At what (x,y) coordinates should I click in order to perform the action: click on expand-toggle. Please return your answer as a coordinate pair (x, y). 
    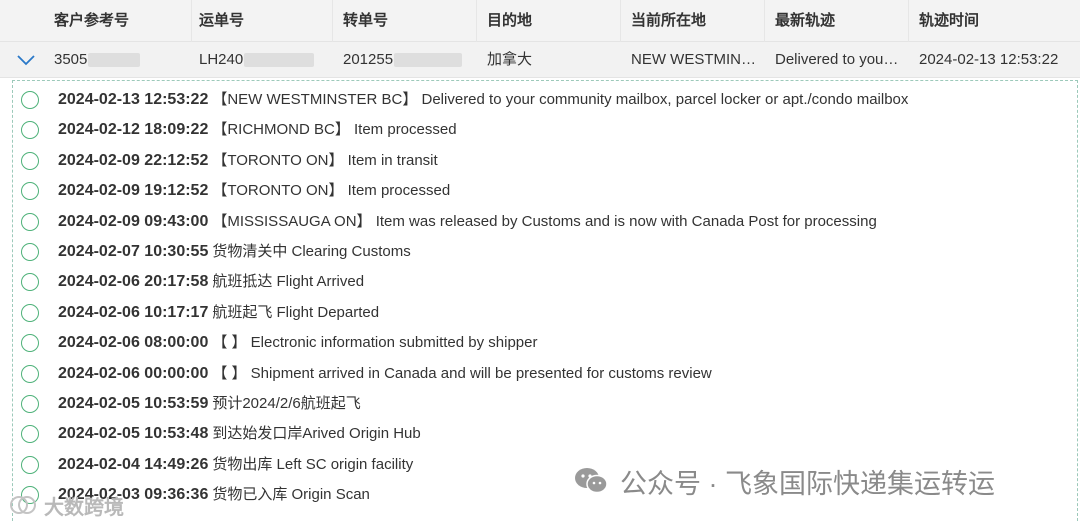
    Looking at the image, I should click on (26, 60).